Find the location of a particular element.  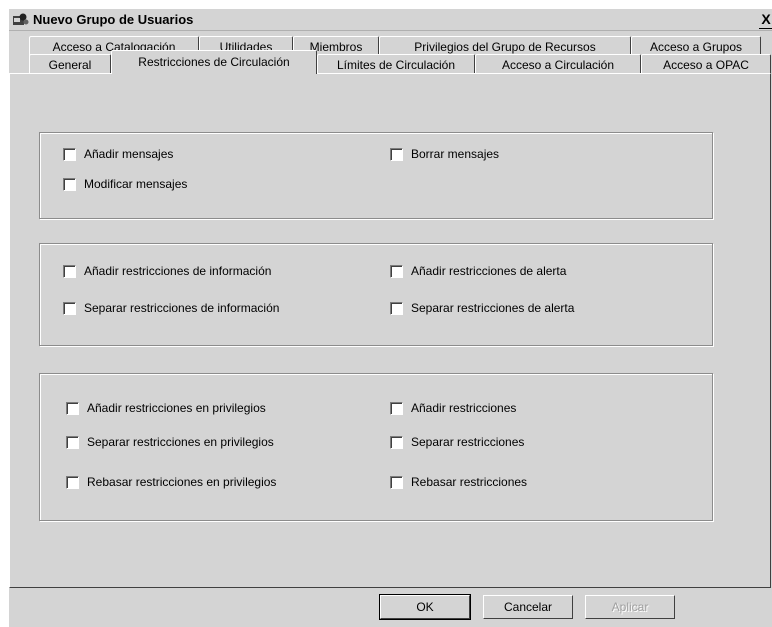

checkbox-label: Separar restricciones de información is located at coordinates (182, 308).